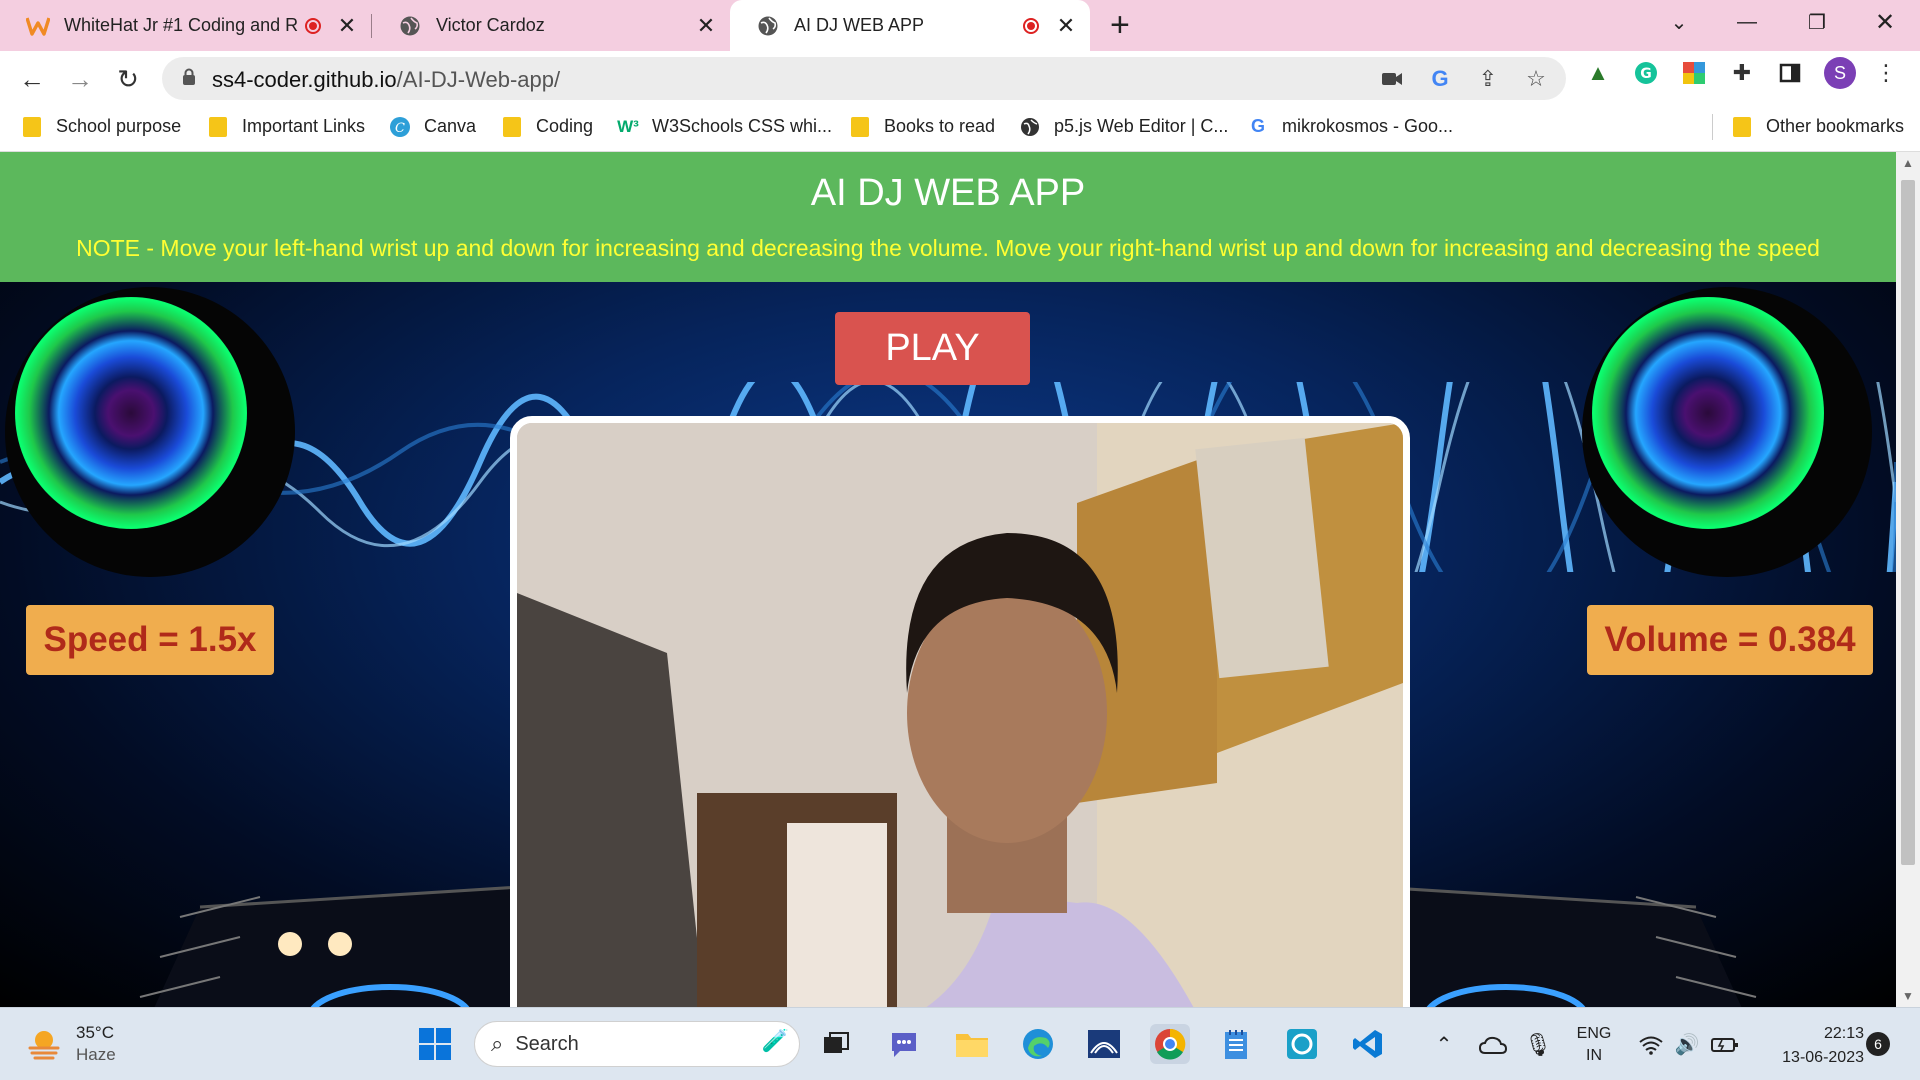  Describe the element at coordinates (1594, 1044) in the screenshot. I see `language-indicator: ENG IN` at that location.